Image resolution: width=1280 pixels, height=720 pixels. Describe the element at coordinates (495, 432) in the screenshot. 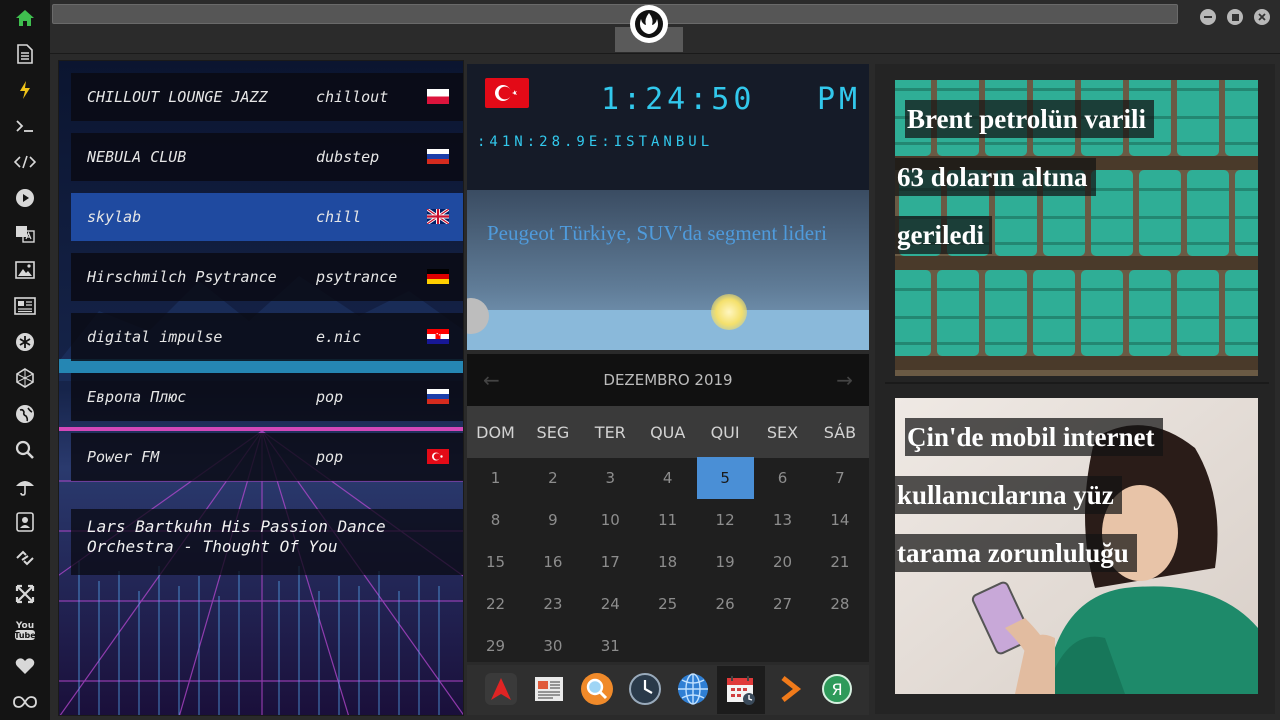

I see `weekday-label: DOM` at that location.